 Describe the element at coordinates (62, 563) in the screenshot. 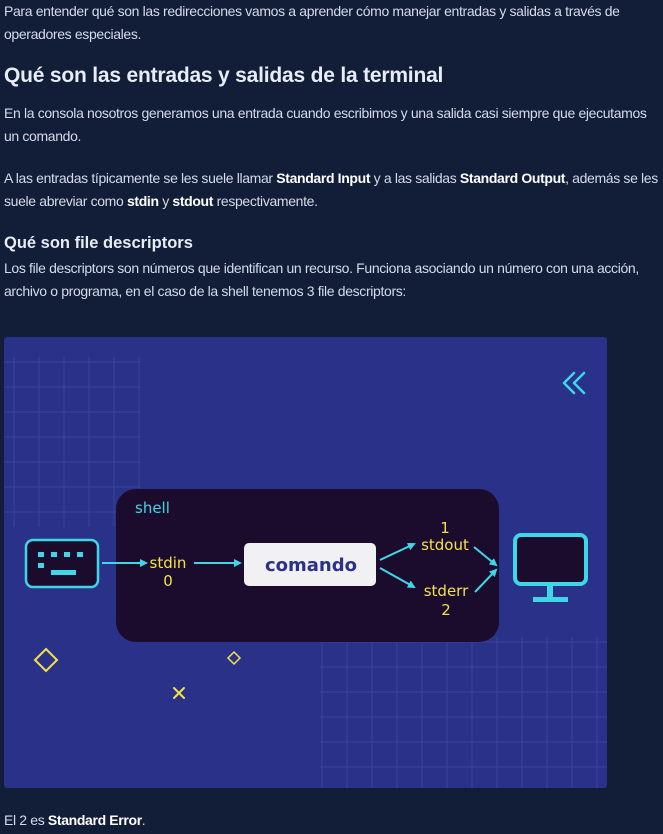

I see `keyboard-icon` at that location.